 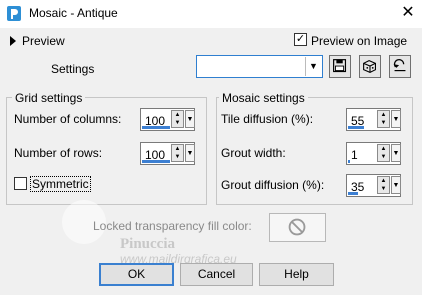 I want to click on columns-dropdown-icon: ▼, so click(x=190, y=119).